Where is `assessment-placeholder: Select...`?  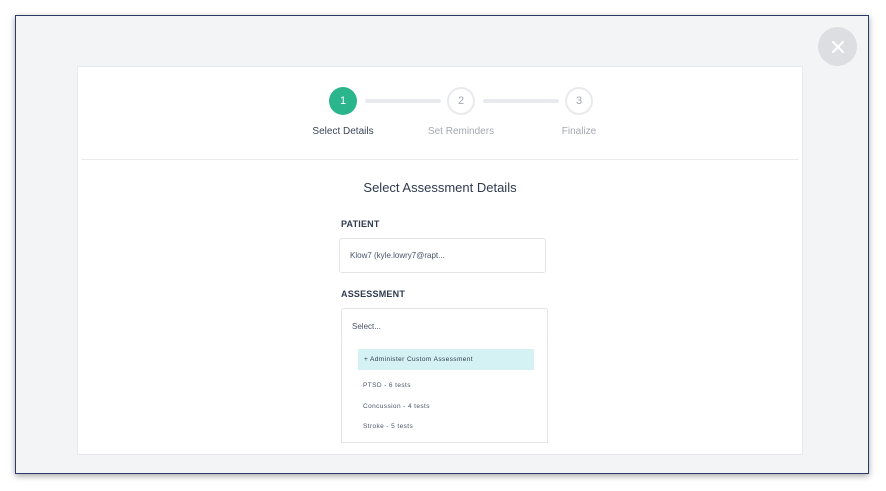
assessment-placeholder: Select... is located at coordinates (366, 326).